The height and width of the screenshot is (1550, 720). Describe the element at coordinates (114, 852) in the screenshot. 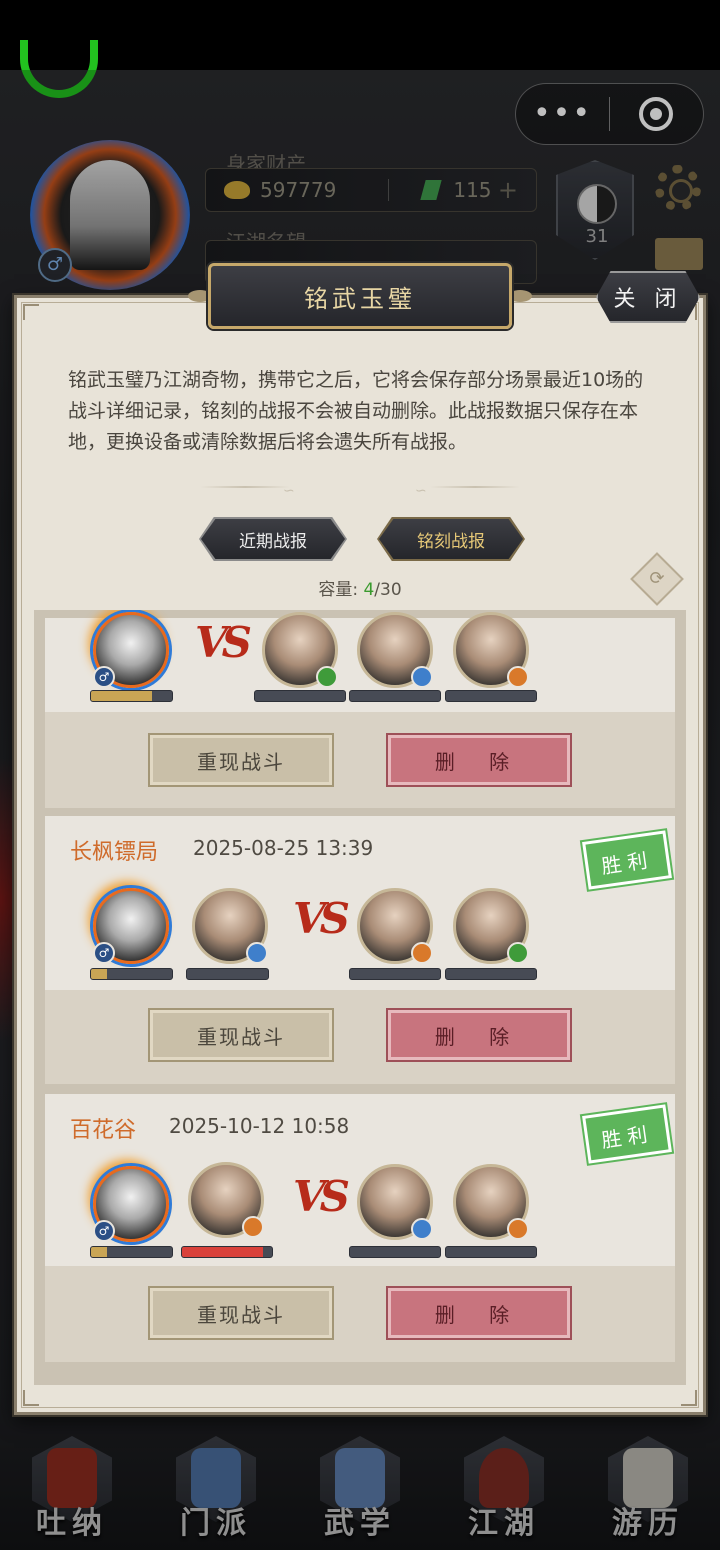

I see `battle-location: 长枫镖局` at that location.